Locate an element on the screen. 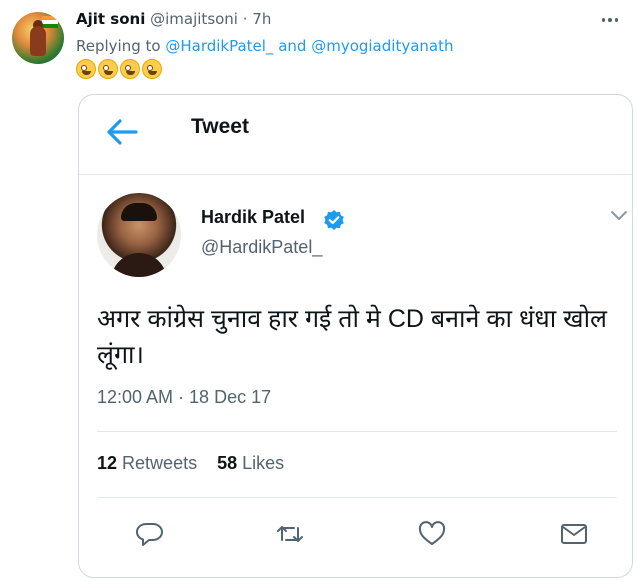 This screenshot has height=581, width=637. retweets-label: Retweets is located at coordinates (160, 463).